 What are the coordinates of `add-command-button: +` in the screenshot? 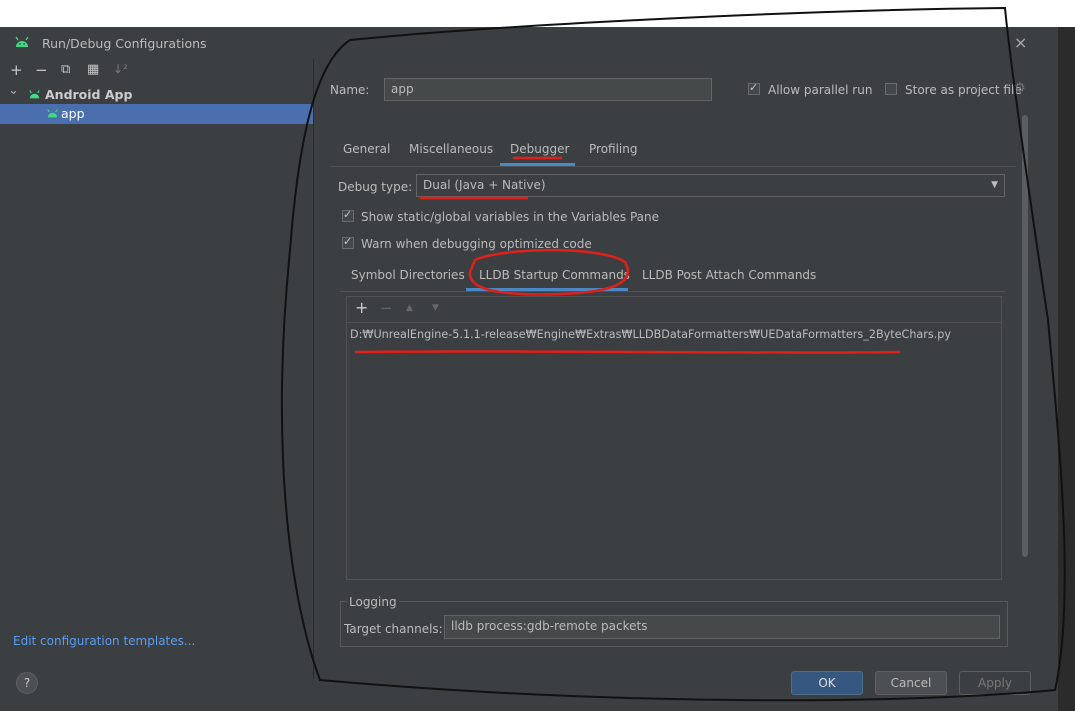 It's located at (361, 307).